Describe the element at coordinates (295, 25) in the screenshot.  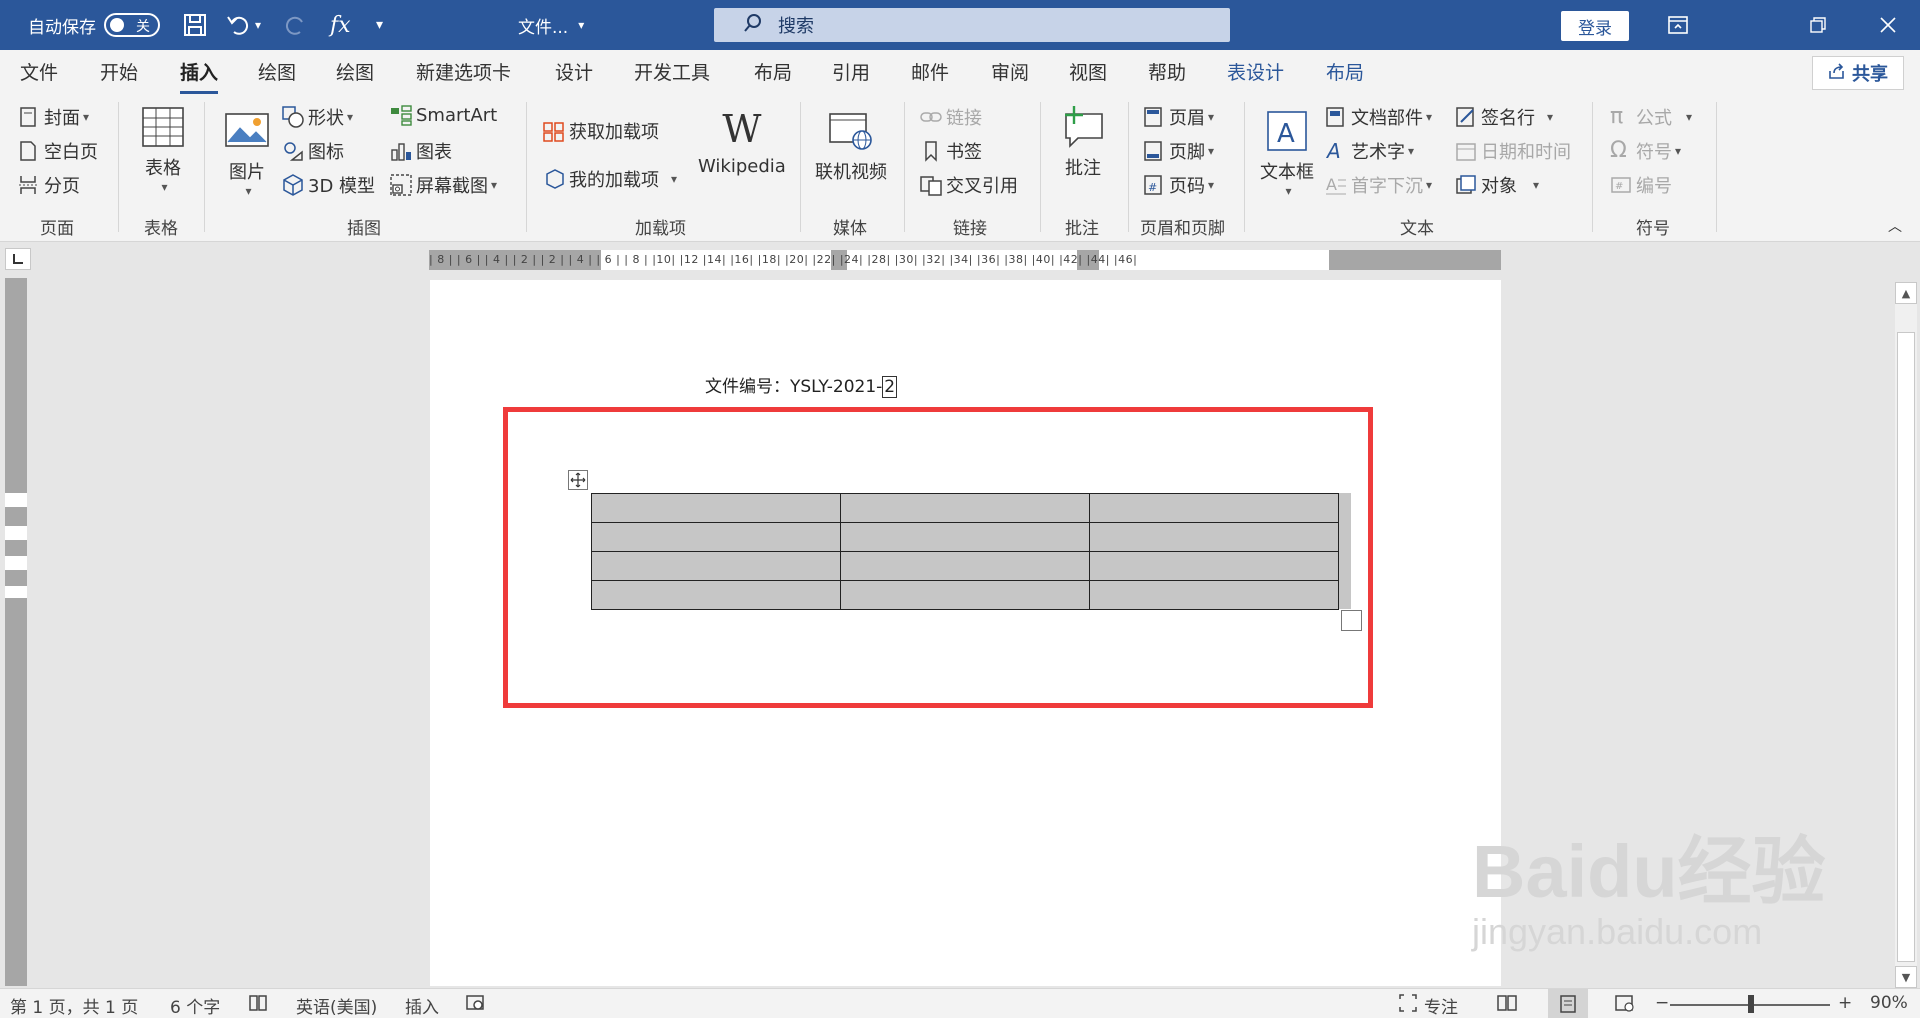
I see `redo-icon` at that location.